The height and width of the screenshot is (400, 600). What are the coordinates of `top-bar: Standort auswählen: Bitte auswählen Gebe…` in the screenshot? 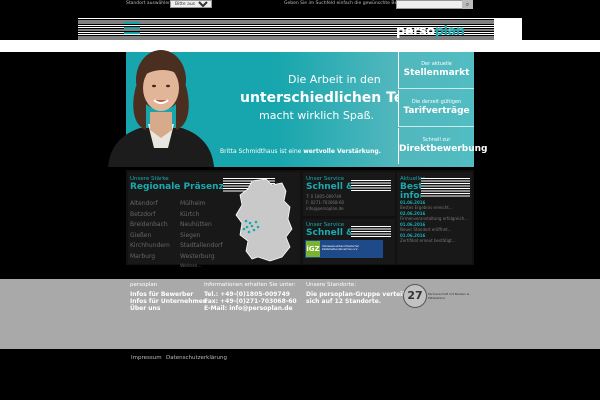 It's located at (300, 4).